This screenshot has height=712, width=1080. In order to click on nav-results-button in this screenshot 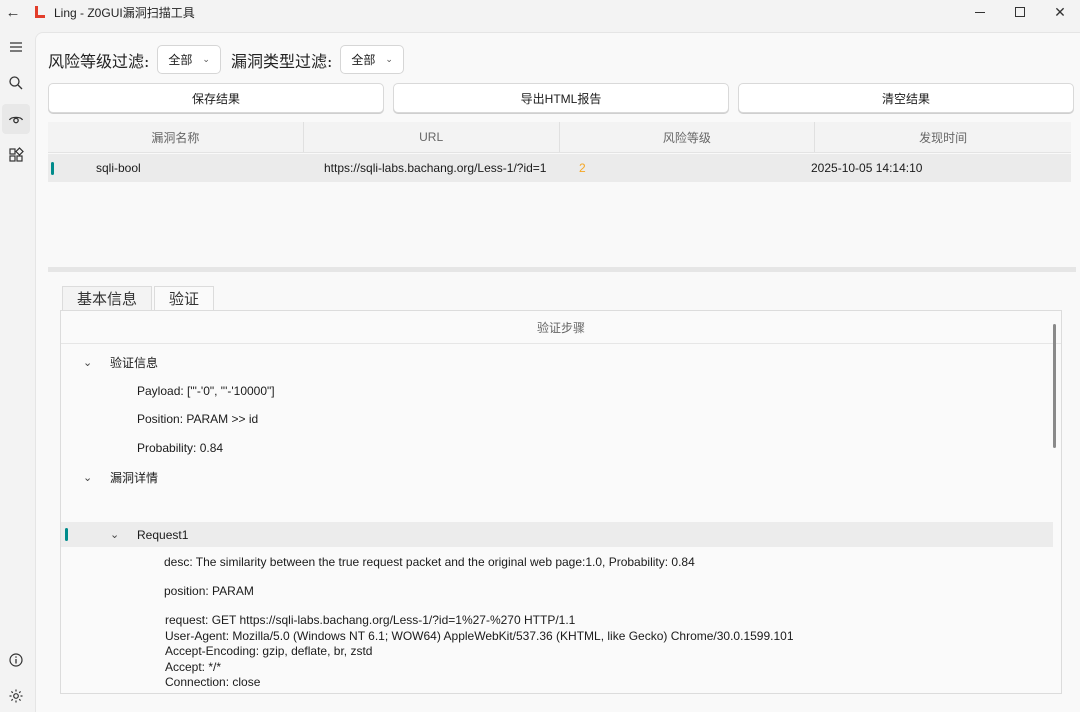, I will do `click(16, 119)`.